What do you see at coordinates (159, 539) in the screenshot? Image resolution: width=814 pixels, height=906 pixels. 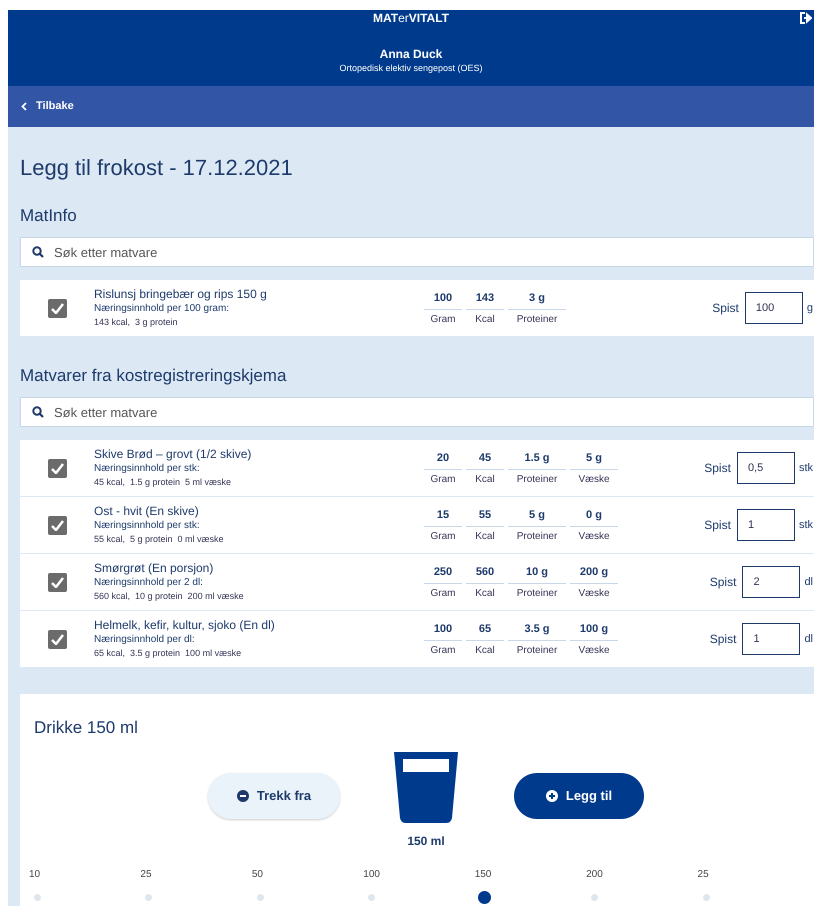 I see `nutrition-summary: 55 kcal, 5 g protein 0 ml væske` at bounding box center [159, 539].